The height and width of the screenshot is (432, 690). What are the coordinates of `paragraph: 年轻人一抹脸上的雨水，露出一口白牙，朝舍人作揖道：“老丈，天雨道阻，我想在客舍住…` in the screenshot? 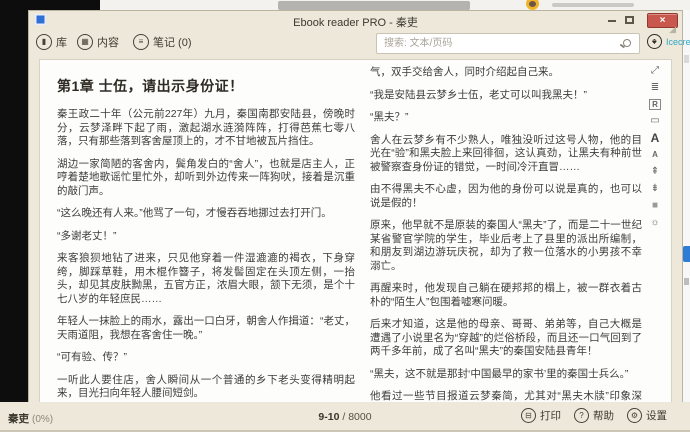 It's located at (206, 328).